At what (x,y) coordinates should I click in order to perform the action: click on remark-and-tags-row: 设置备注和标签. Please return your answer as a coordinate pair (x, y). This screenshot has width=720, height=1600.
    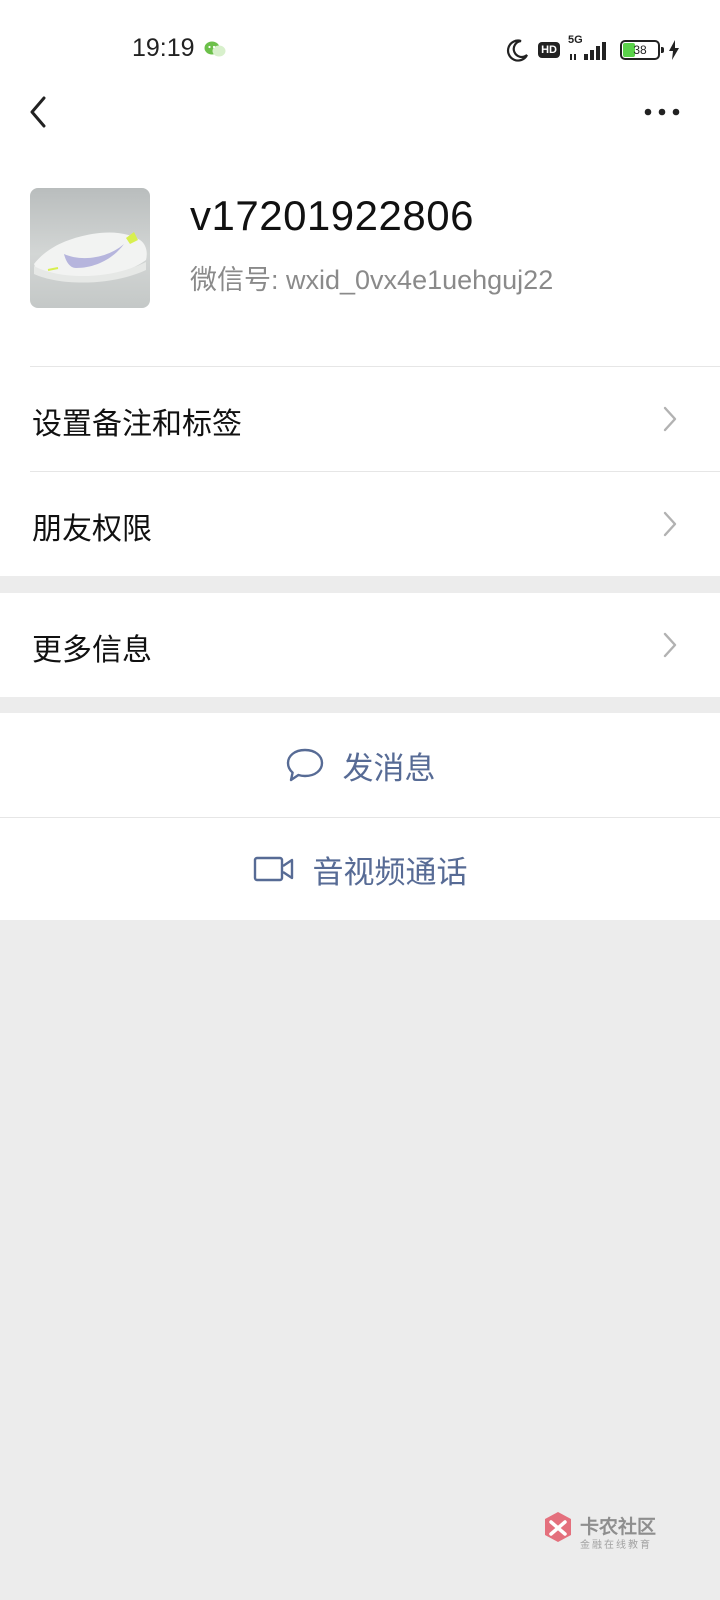
    Looking at the image, I should click on (360, 419).